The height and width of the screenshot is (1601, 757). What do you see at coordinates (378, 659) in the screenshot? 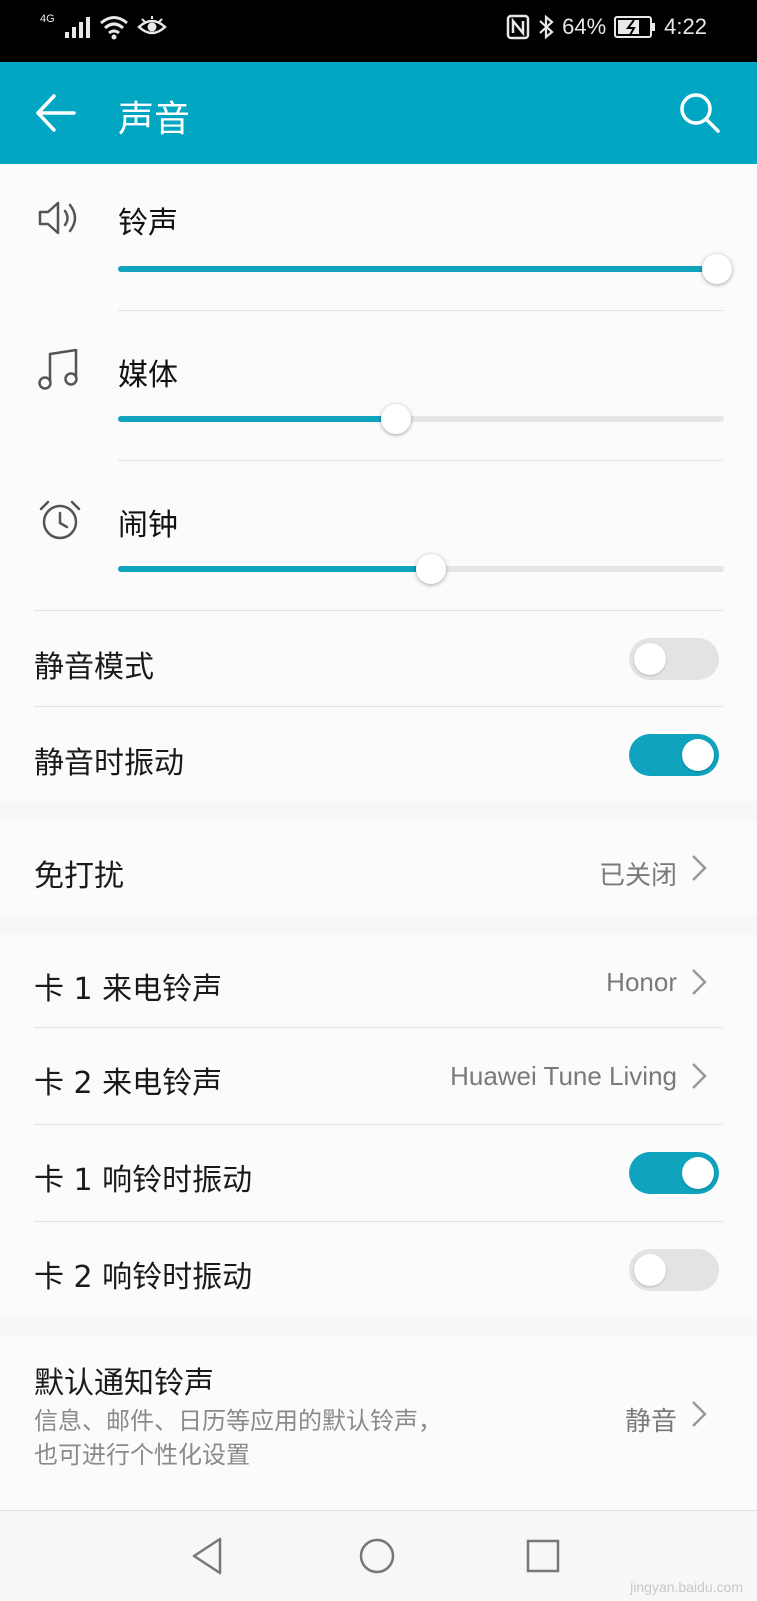
I see `silent-mode-row: 静音模式` at bounding box center [378, 659].